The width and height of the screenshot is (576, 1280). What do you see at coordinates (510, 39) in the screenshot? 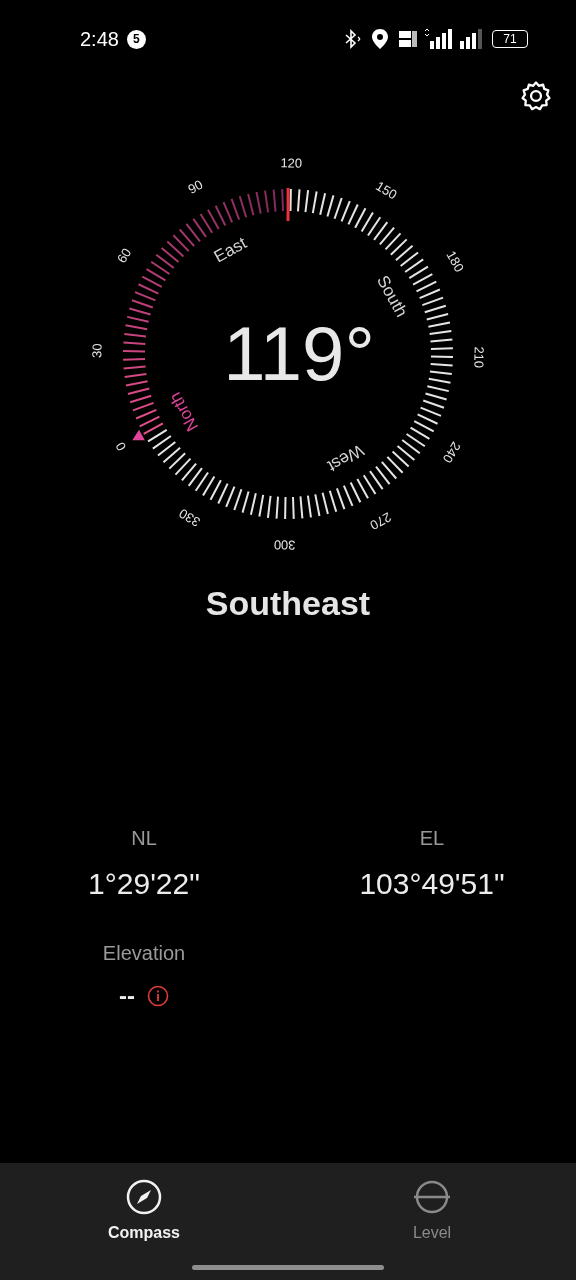
I see `battery-indicator: 71` at bounding box center [510, 39].